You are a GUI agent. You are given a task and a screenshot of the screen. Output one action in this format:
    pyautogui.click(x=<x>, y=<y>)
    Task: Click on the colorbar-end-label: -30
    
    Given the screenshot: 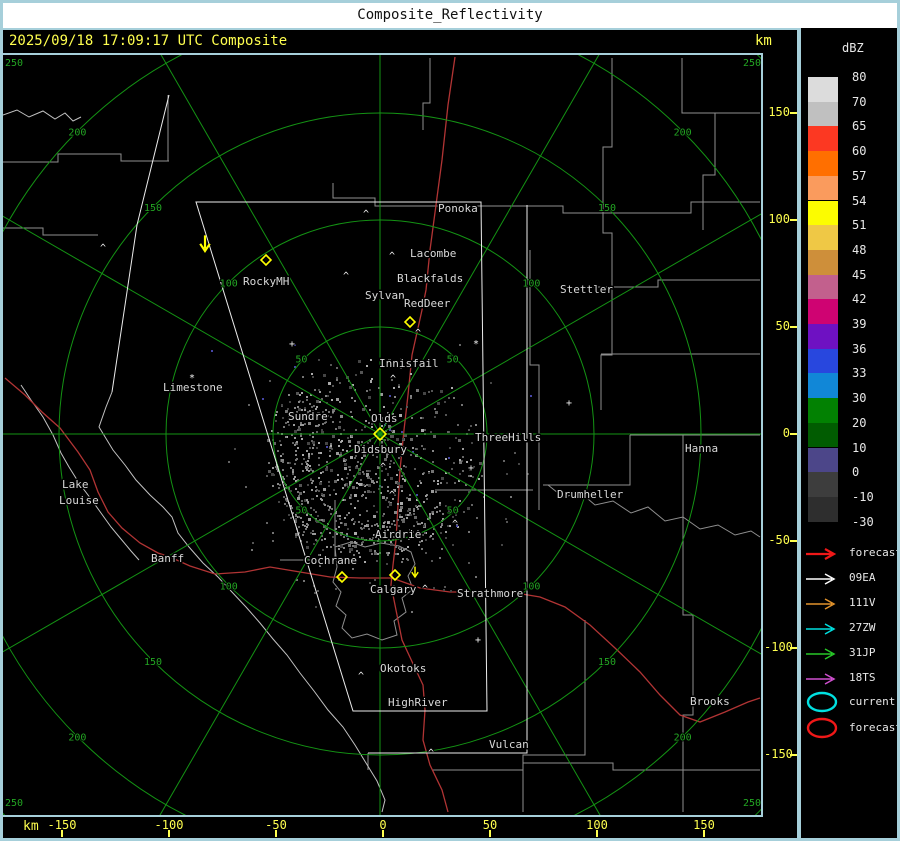 What is the action you would take?
    pyautogui.click(x=863, y=521)
    